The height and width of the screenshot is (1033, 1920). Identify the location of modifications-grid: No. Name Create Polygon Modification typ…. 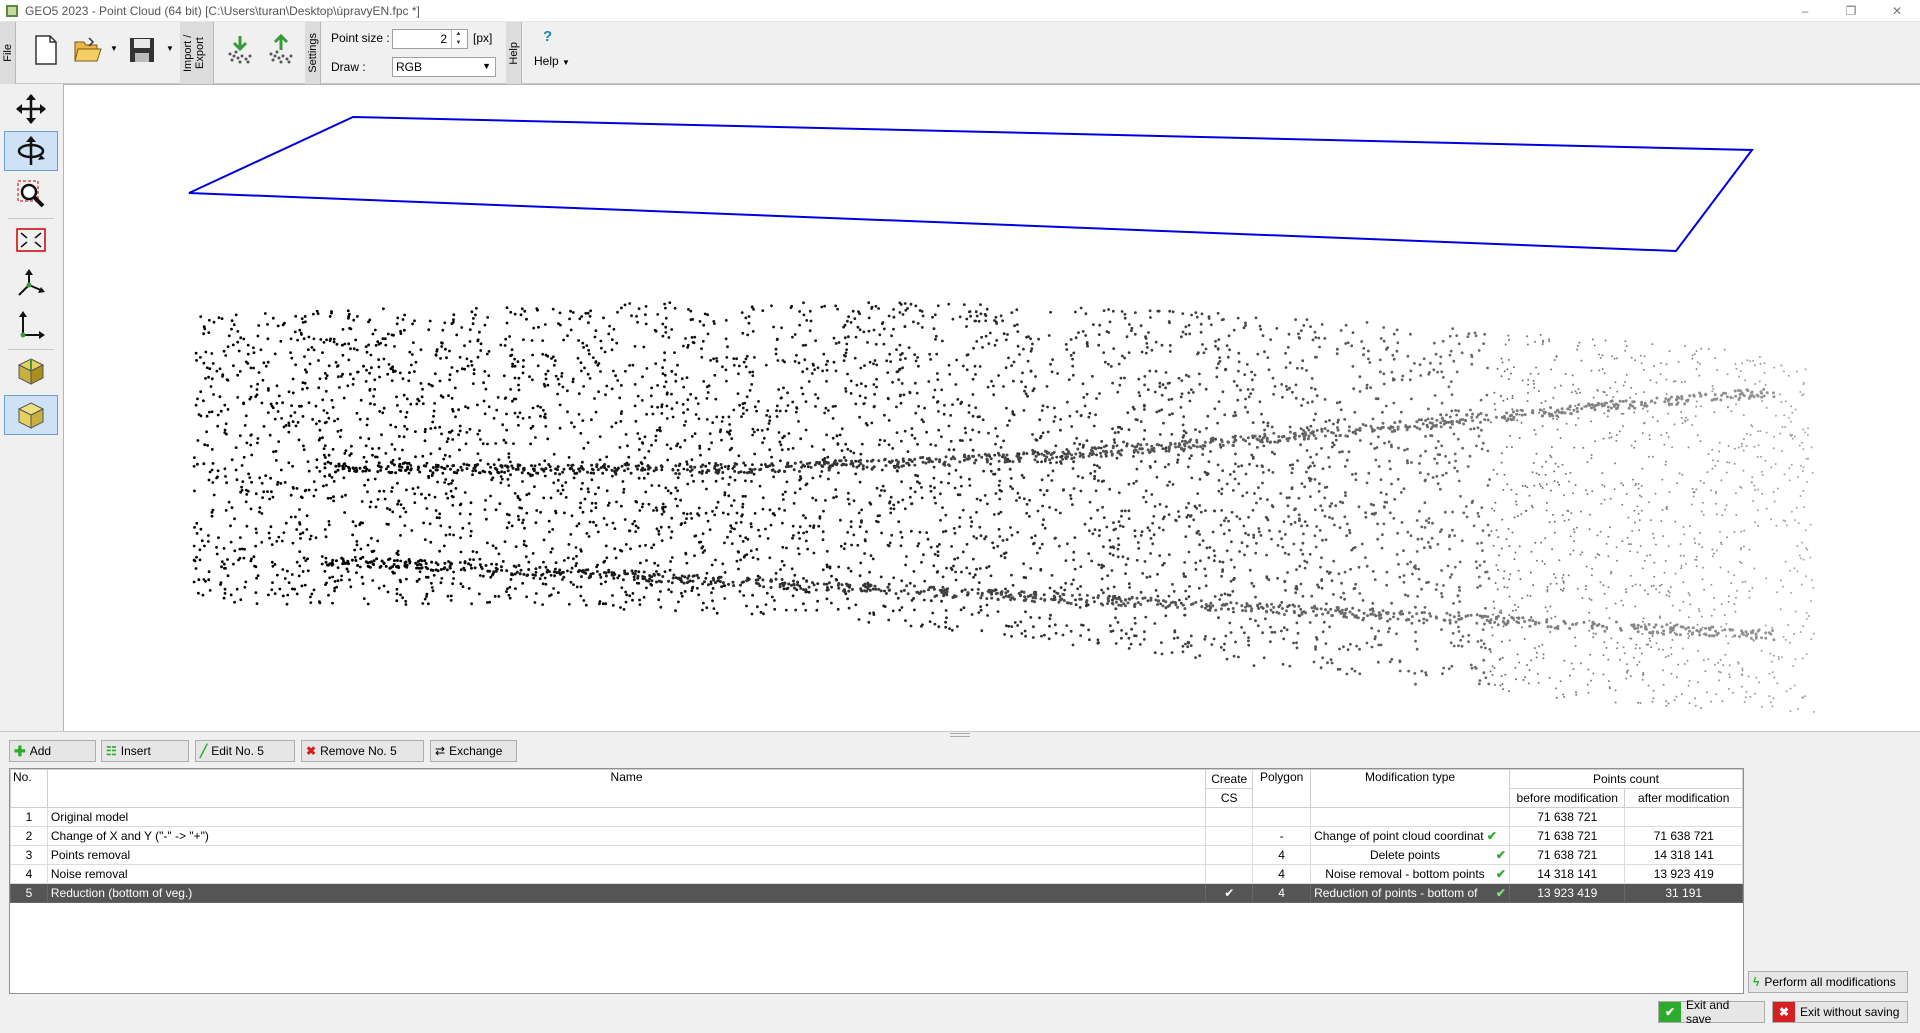
(877, 836).